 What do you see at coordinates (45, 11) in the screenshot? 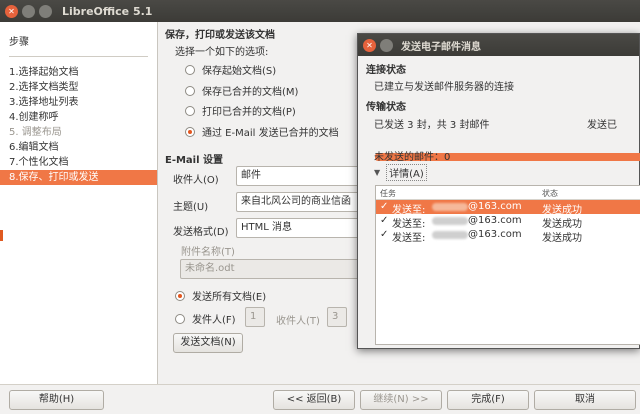
I see `maximize-icon` at bounding box center [45, 11].